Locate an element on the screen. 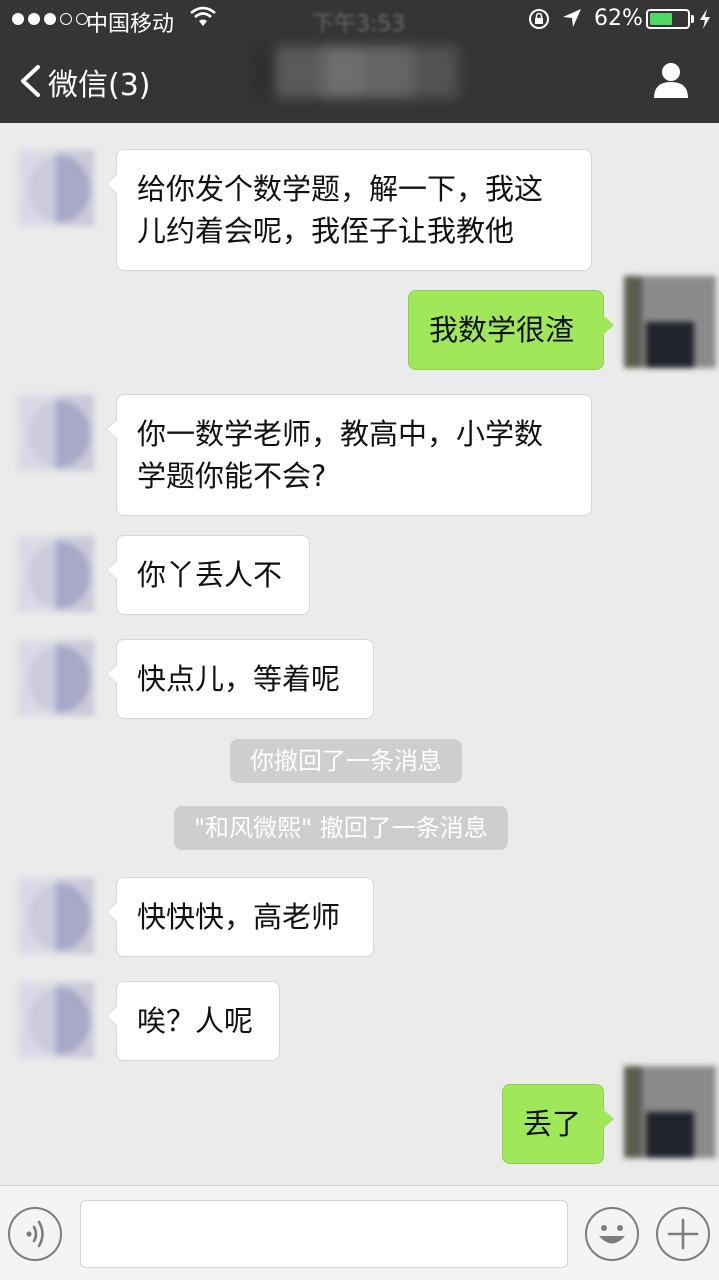 The height and width of the screenshot is (1280, 719). person-icon is located at coordinates (671, 80).